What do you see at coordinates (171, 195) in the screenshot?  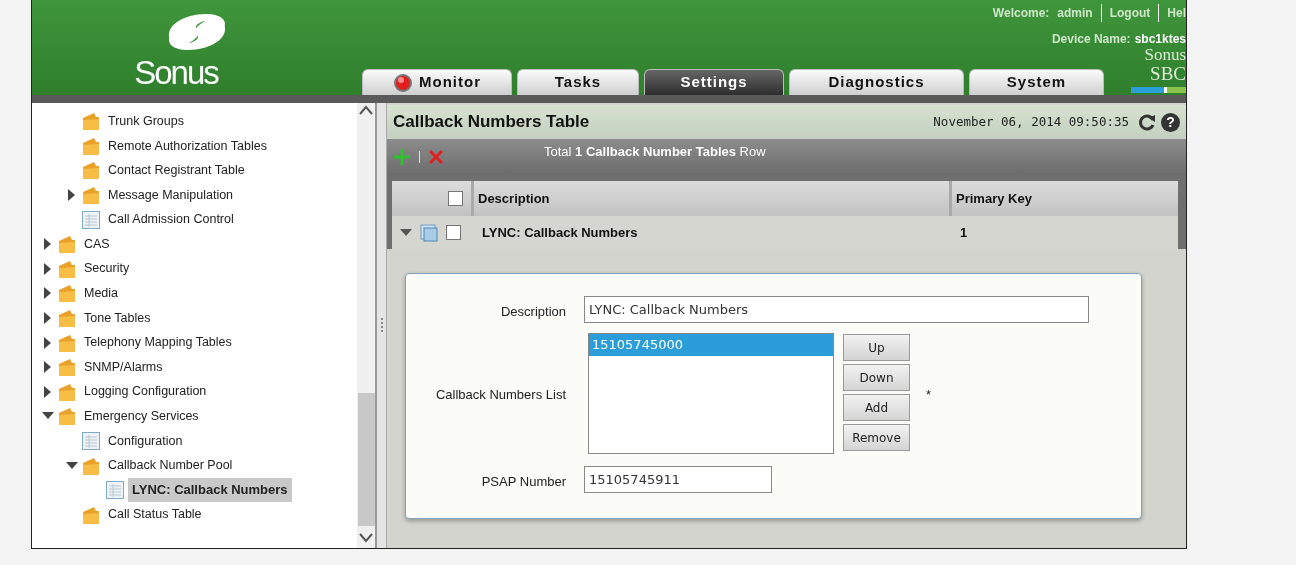 I see `tree-item: Message Manipulation` at bounding box center [171, 195].